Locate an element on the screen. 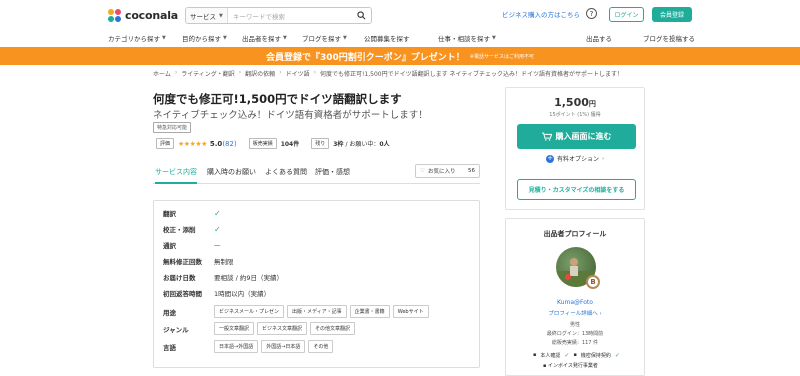  star-rating-icon: ★★★★★ is located at coordinates (192, 143).